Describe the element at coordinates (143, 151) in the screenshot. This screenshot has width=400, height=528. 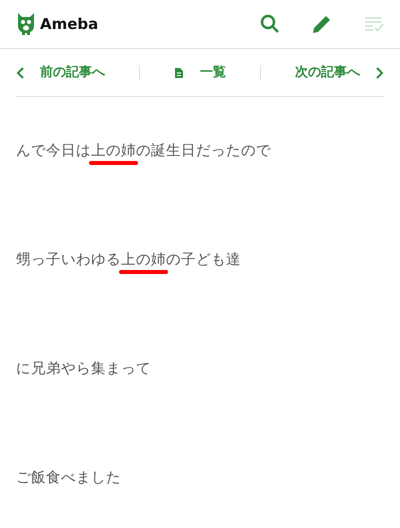
I see `paragraph-text: んで今日は上の姉の誕生日だったので` at that location.